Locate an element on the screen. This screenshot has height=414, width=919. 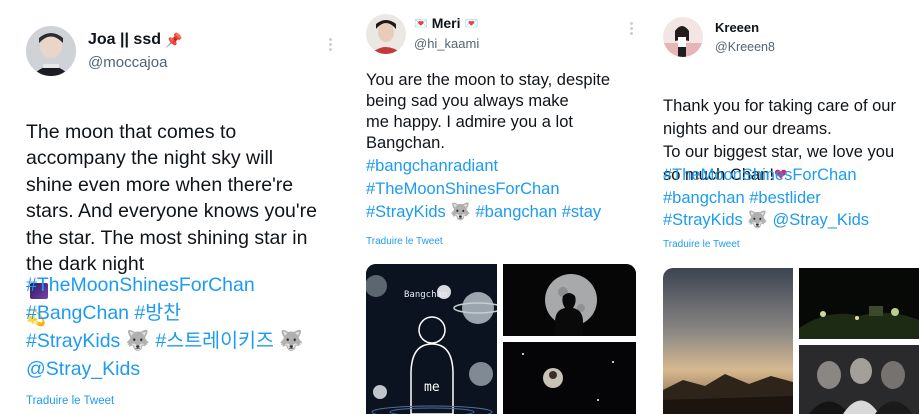
tweet-image-1: Bangchan me is located at coordinates (434, 339).